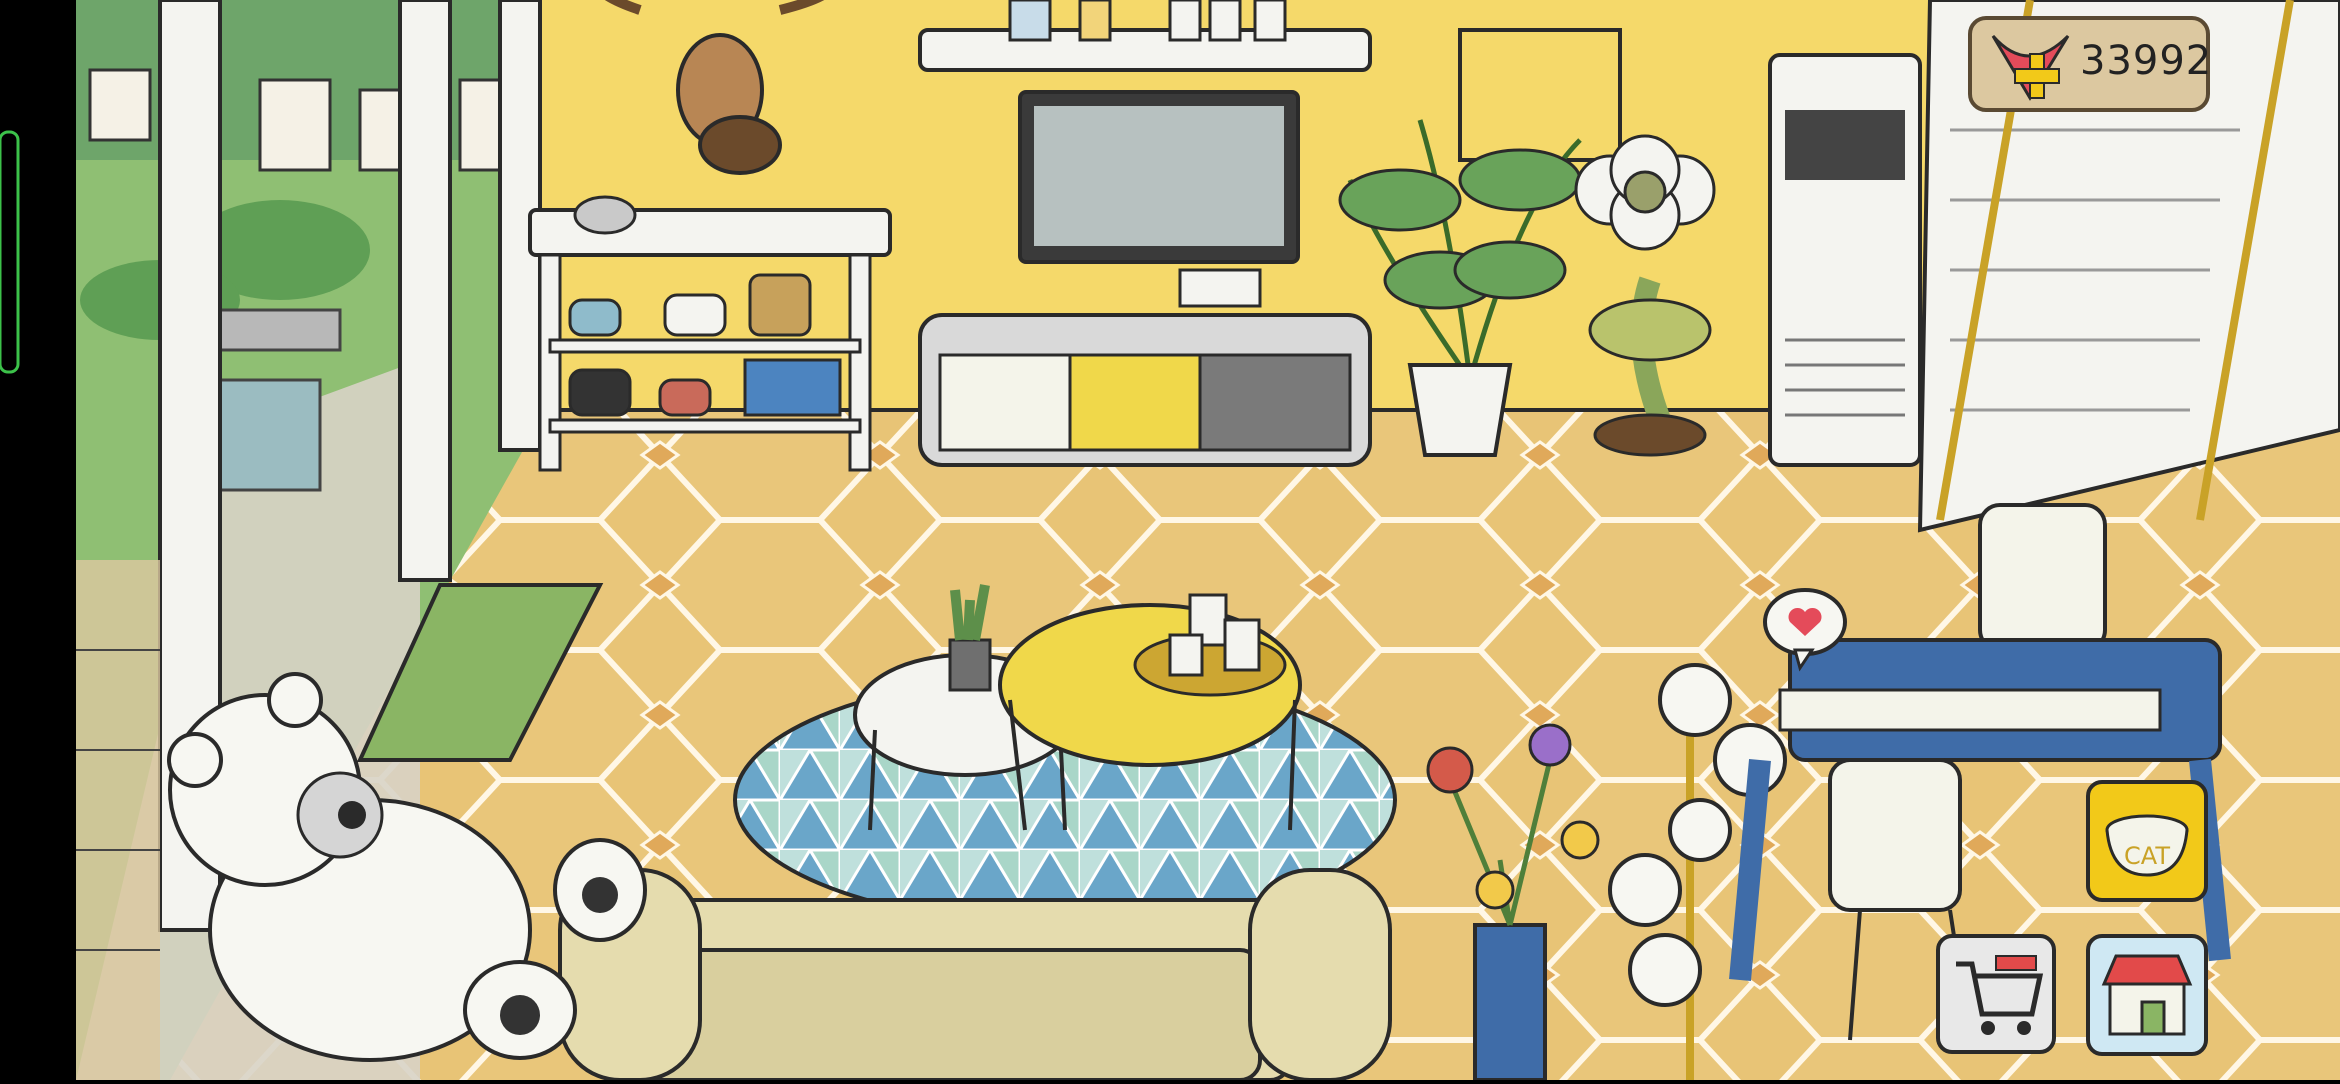 The width and height of the screenshot is (2340, 1084). I want to click on television, so click(1159, 177).